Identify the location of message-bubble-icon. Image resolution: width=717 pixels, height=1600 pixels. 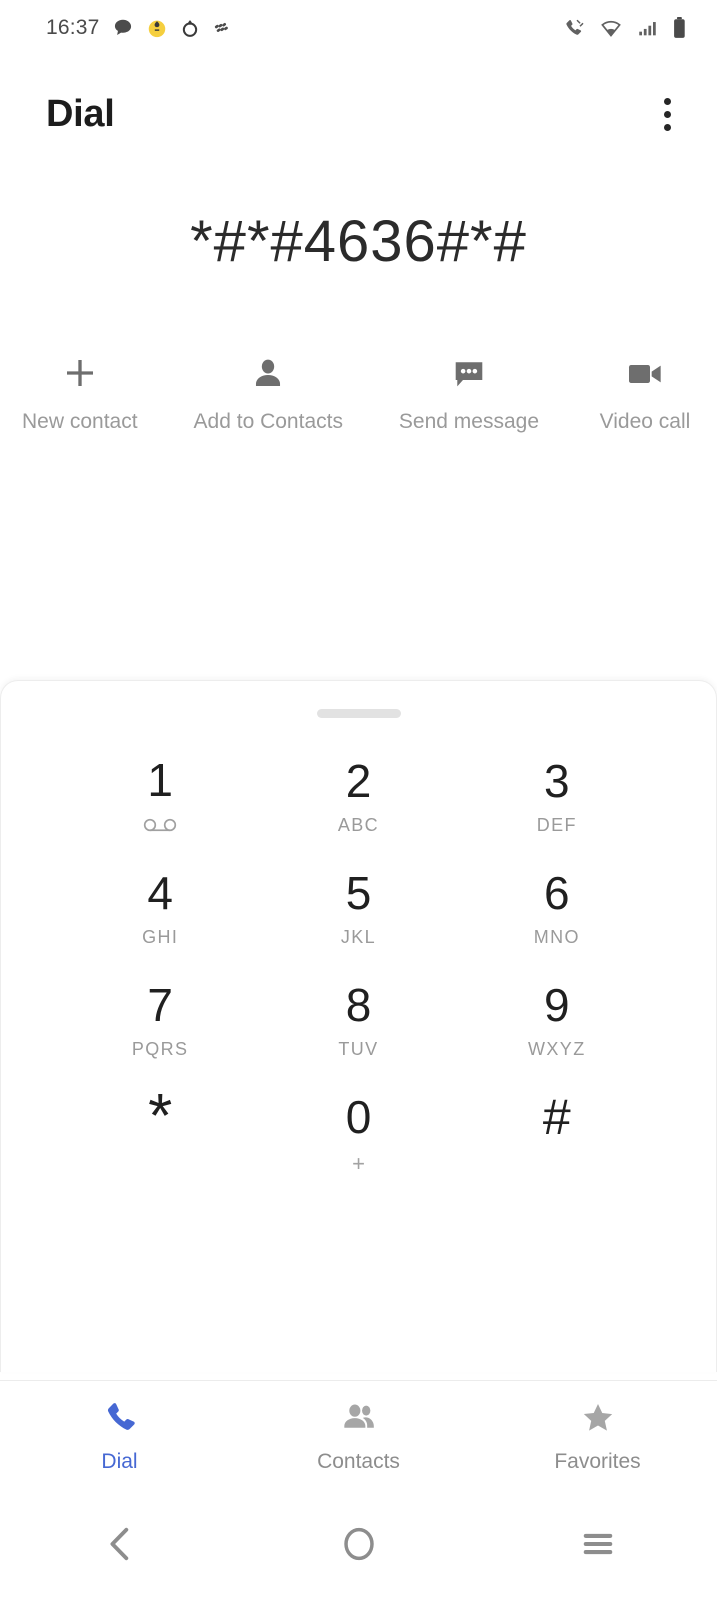
(123, 28).